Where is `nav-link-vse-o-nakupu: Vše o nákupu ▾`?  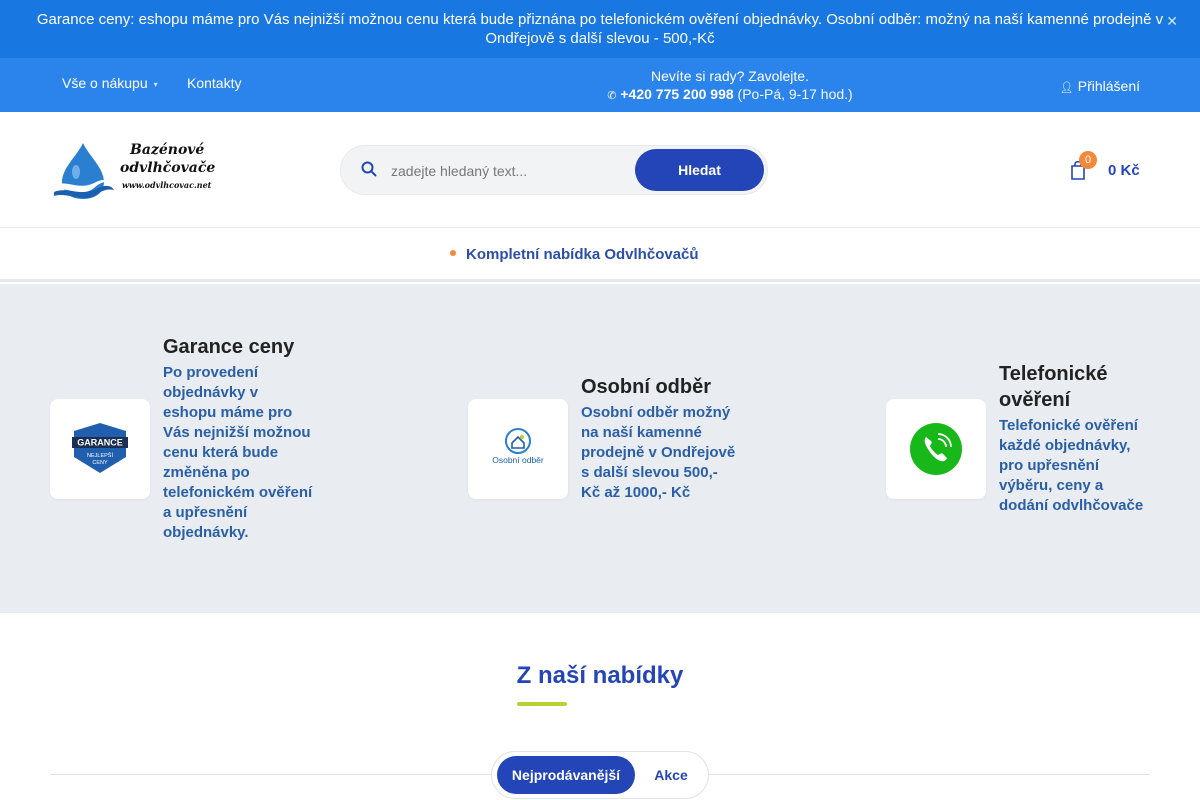 nav-link-vse-o-nakupu: Vše o nákupu ▾ is located at coordinates (110, 83).